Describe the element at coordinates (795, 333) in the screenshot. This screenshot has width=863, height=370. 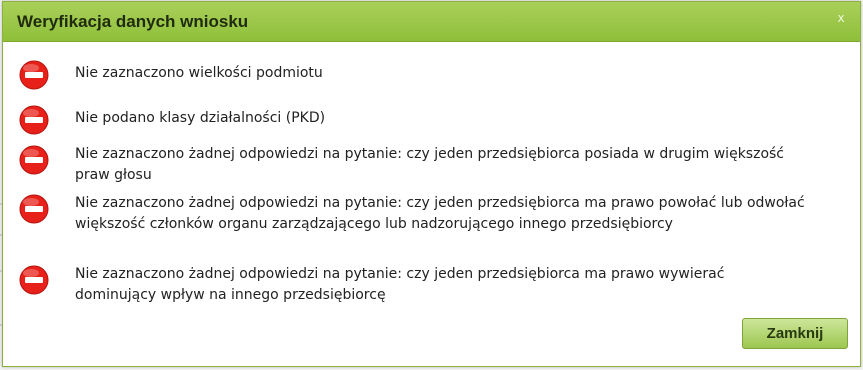
I see `close-button: Zamknij` at that location.